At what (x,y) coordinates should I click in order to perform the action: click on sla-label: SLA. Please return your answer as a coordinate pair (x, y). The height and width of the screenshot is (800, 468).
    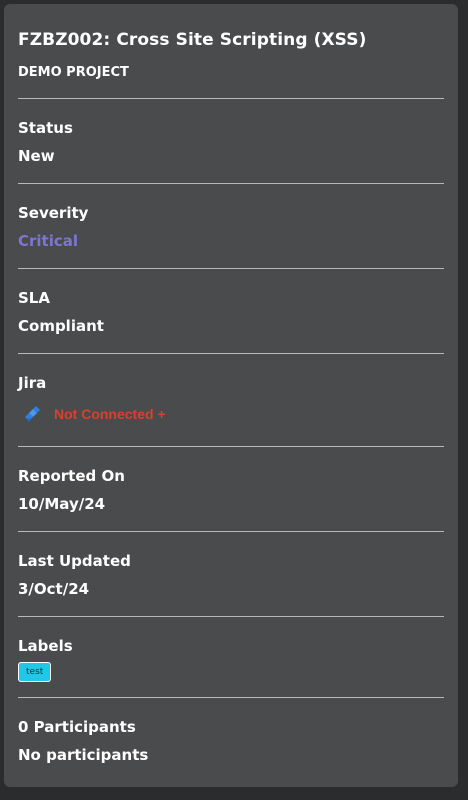
    Looking at the image, I should click on (34, 298).